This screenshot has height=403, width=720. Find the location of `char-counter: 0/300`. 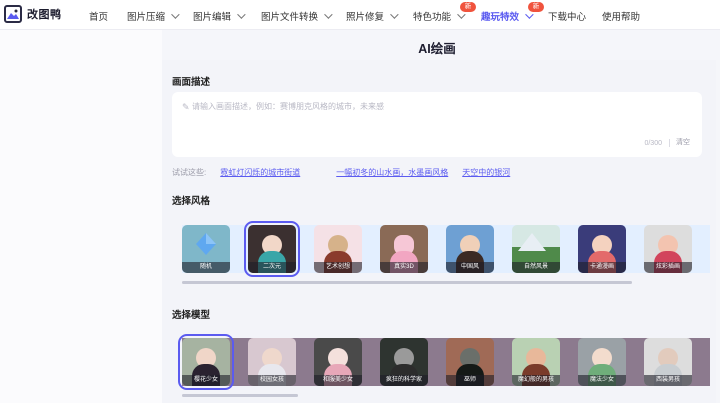

char-counter: 0/300 is located at coordinates (653, 143).